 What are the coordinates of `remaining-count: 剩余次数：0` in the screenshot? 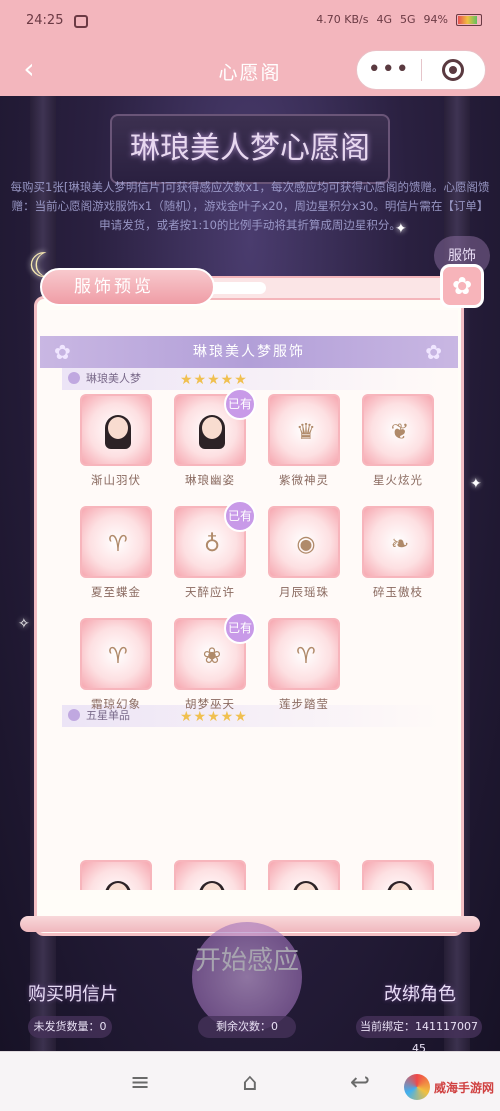 It's located at (247, 1027).